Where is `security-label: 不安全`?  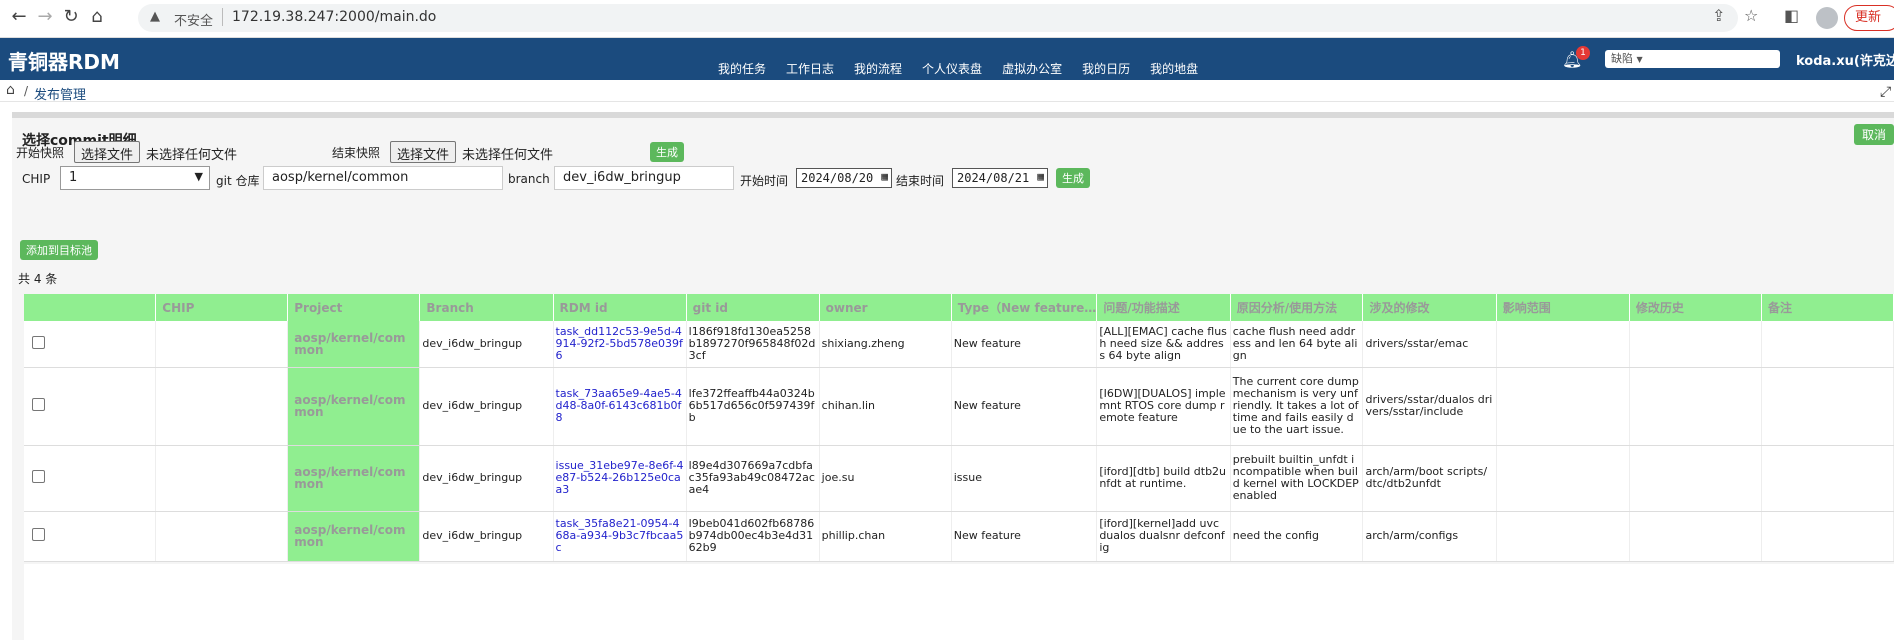 security-label: 不安全 is located at coordinates (194, 21).